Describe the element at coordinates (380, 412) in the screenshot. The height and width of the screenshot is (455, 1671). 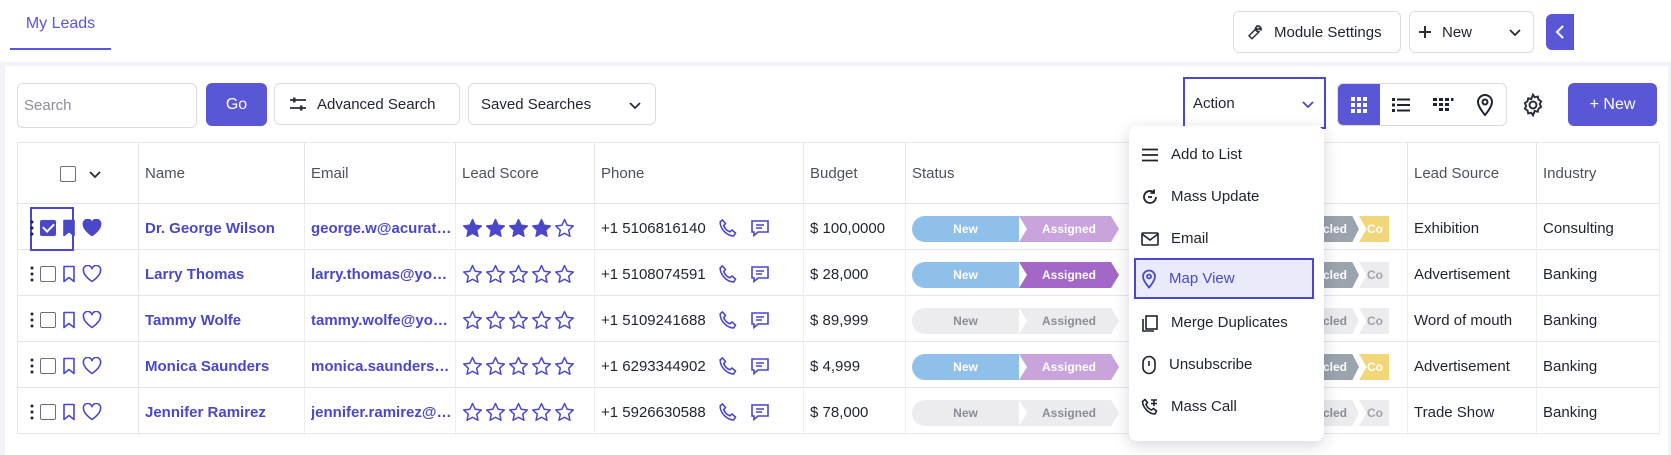
I see `lead-email-link: jennifer.ramirez@yourmail.com` at that location.